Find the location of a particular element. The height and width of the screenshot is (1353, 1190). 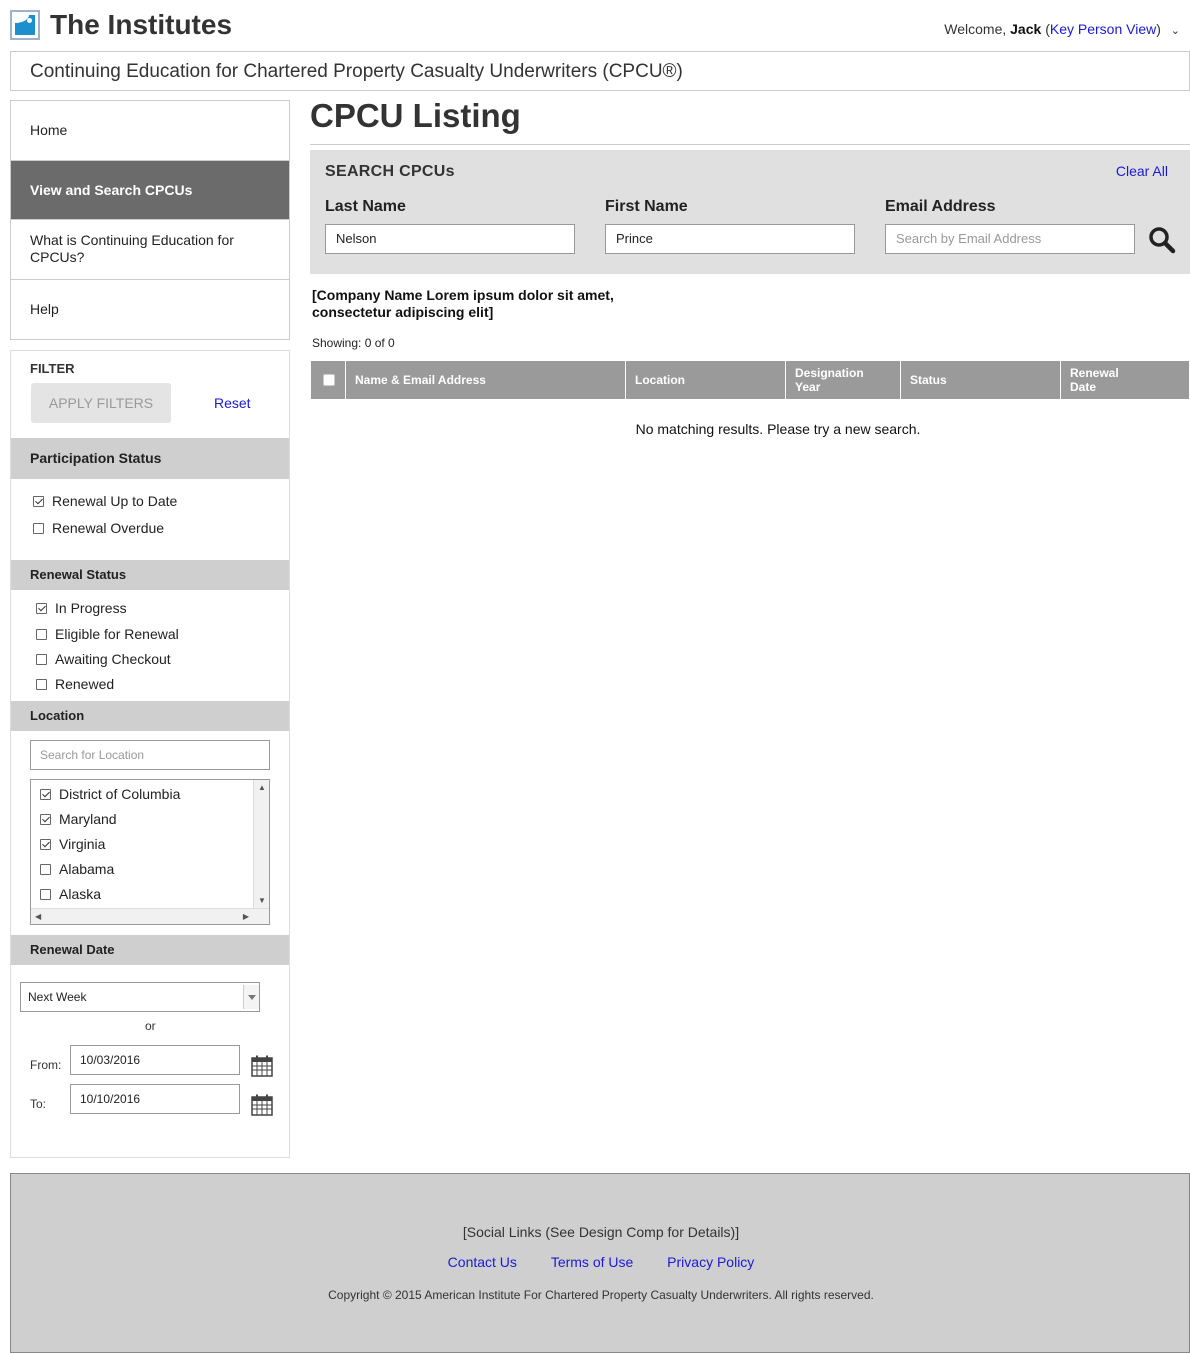

option-eligible-for-renewal: Eligible for Renewal is located at coordinates (107, 634).